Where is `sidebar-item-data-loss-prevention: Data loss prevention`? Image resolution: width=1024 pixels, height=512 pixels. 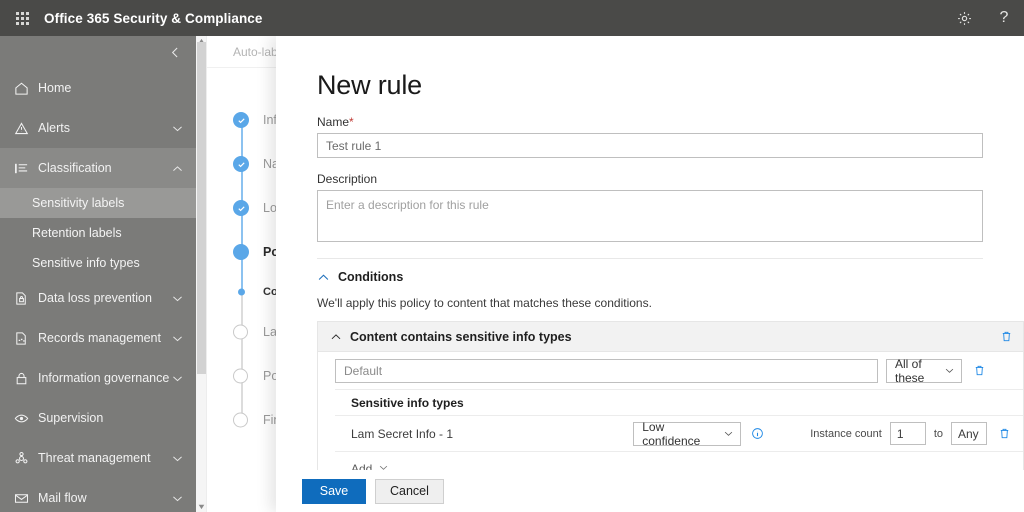 sidebar-item-data-loss-prevention: Data loss prevention is located at coordinates (98, 298).